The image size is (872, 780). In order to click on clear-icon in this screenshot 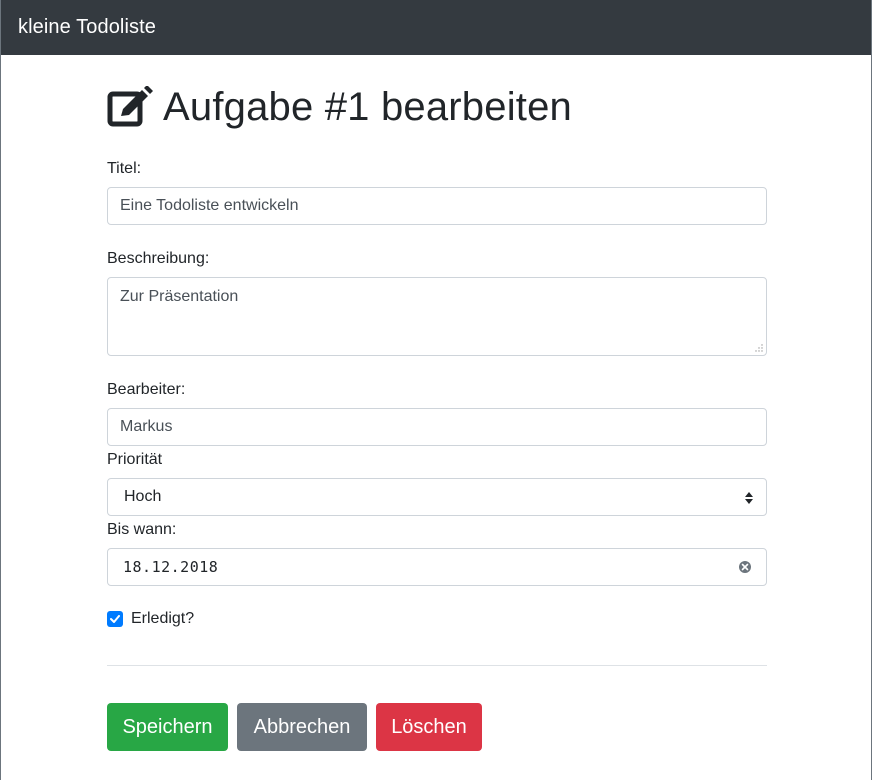, I will do `click(745, 567)`.